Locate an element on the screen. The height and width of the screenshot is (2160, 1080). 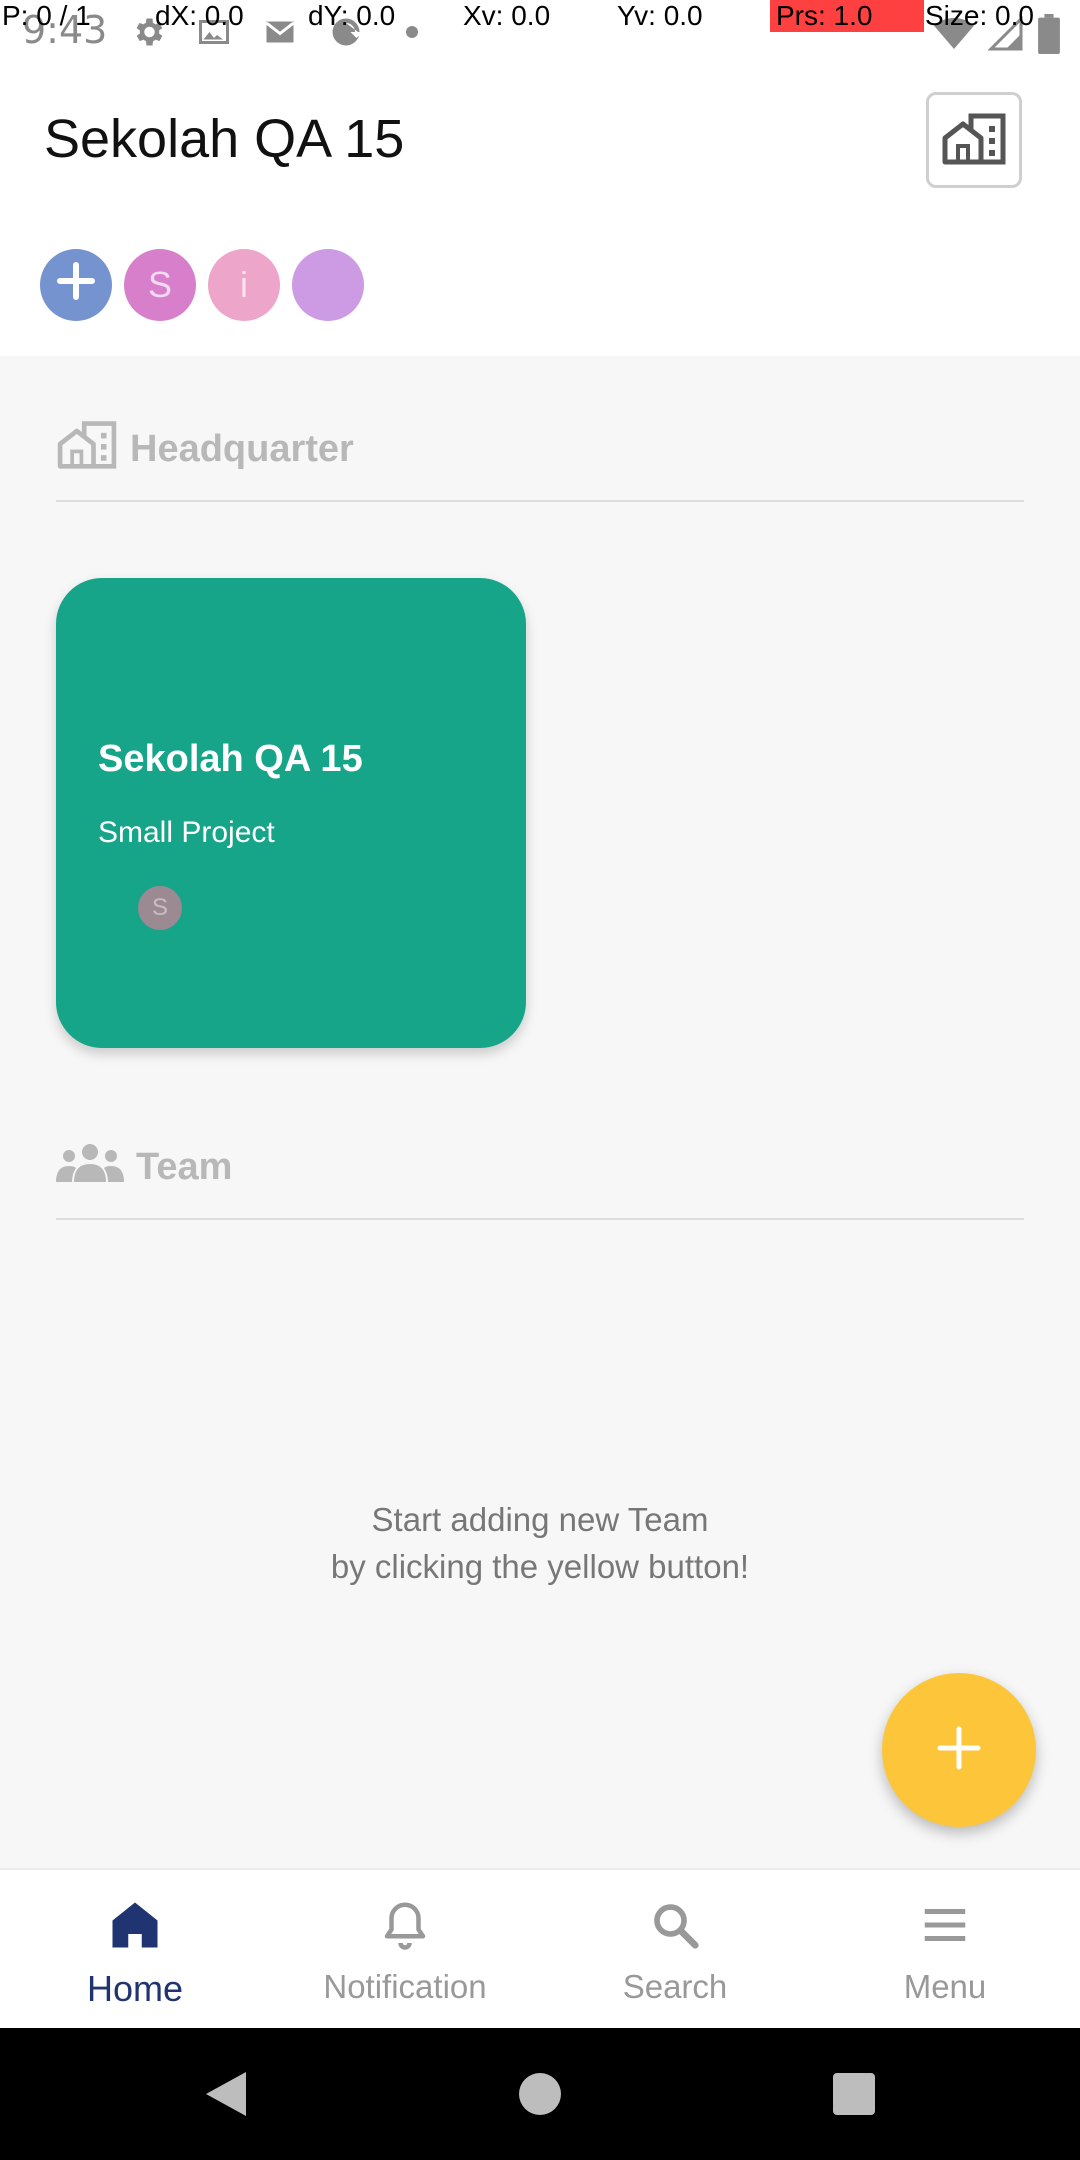
add-team-fab is located at coordinates (959, 1750).